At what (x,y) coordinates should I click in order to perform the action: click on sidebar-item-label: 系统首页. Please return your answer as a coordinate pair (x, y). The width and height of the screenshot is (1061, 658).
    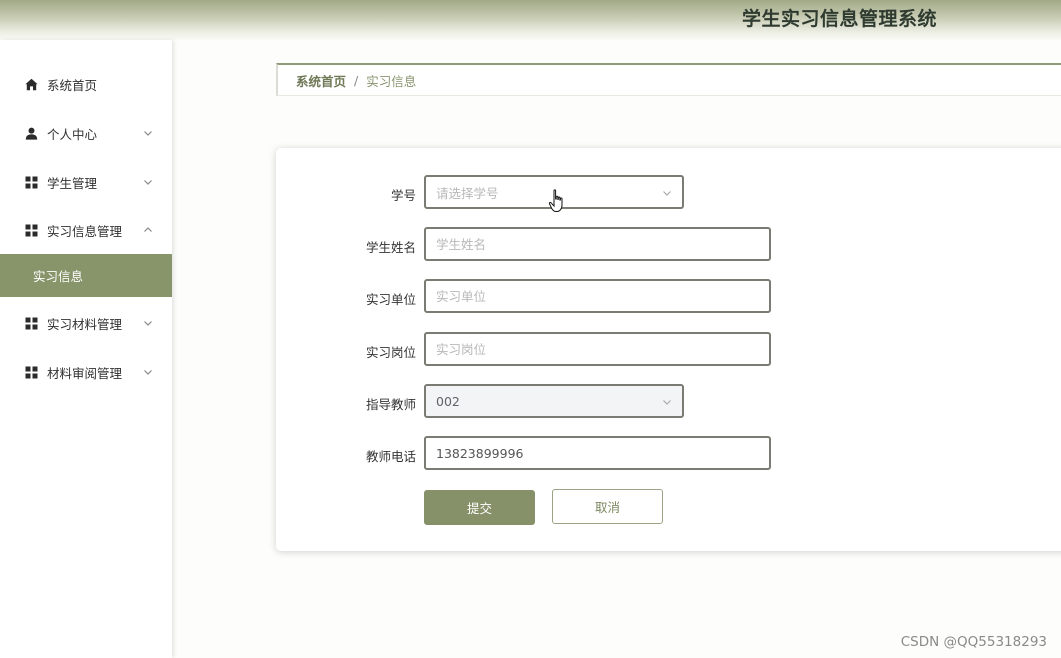
    Looking at the image, I should click on (72, 85).